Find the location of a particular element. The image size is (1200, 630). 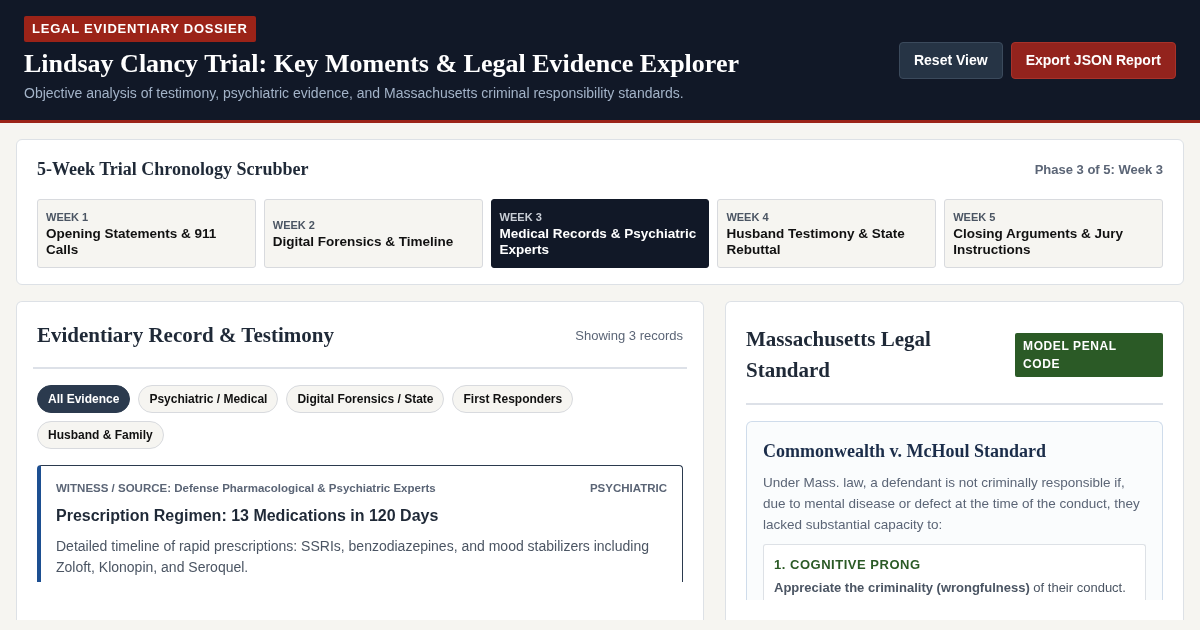

week-tab: WEEK 2 Digital Forensics & Timeline is located at coordinates (373, 233).